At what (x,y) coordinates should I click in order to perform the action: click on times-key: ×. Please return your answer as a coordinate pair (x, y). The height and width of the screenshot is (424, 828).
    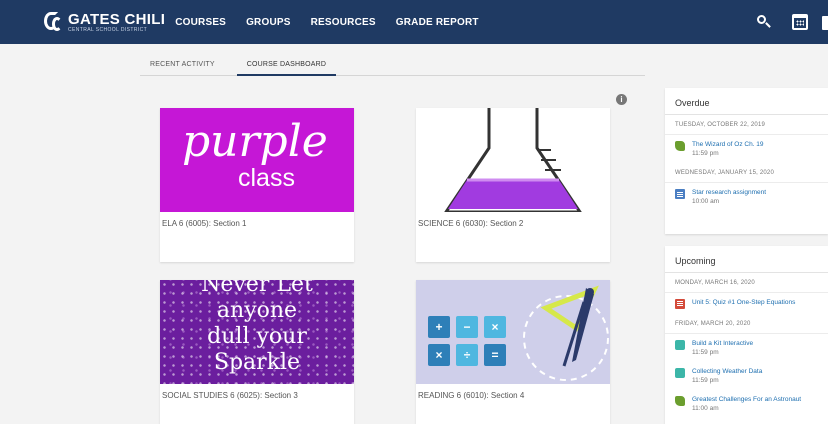
    Looking at the image, I should click on (495, 327).